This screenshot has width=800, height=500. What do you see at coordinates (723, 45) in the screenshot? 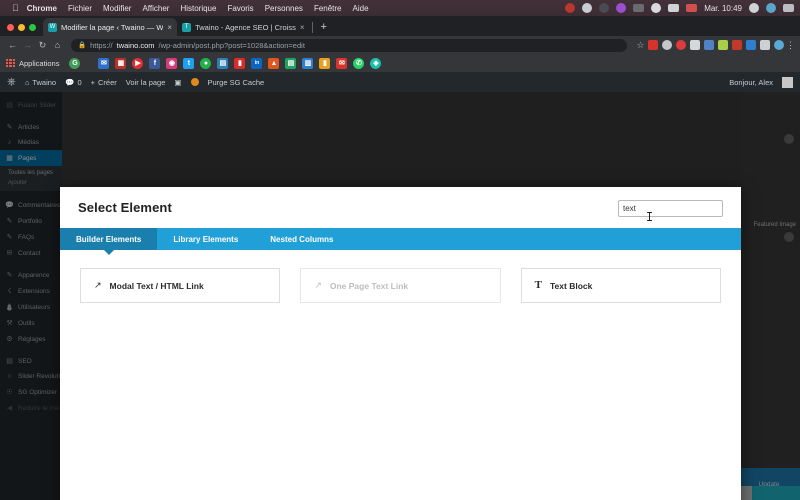
I see `extension-pencil-icon` at bounding box center [723, 45].